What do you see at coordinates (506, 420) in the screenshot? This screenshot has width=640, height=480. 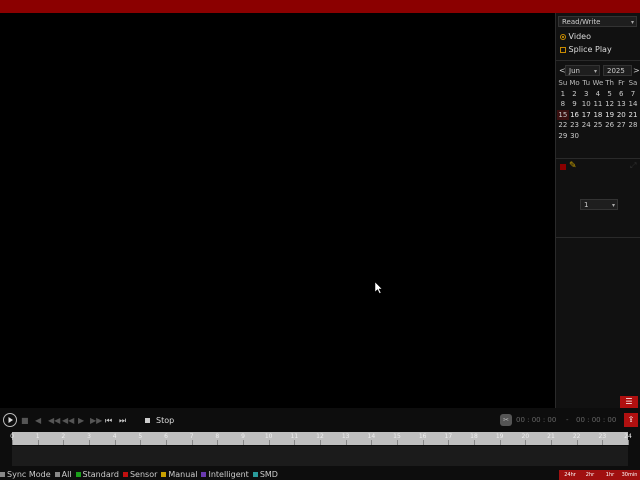 I see `clip-icon: ✂` at bounding box center [506, 420].